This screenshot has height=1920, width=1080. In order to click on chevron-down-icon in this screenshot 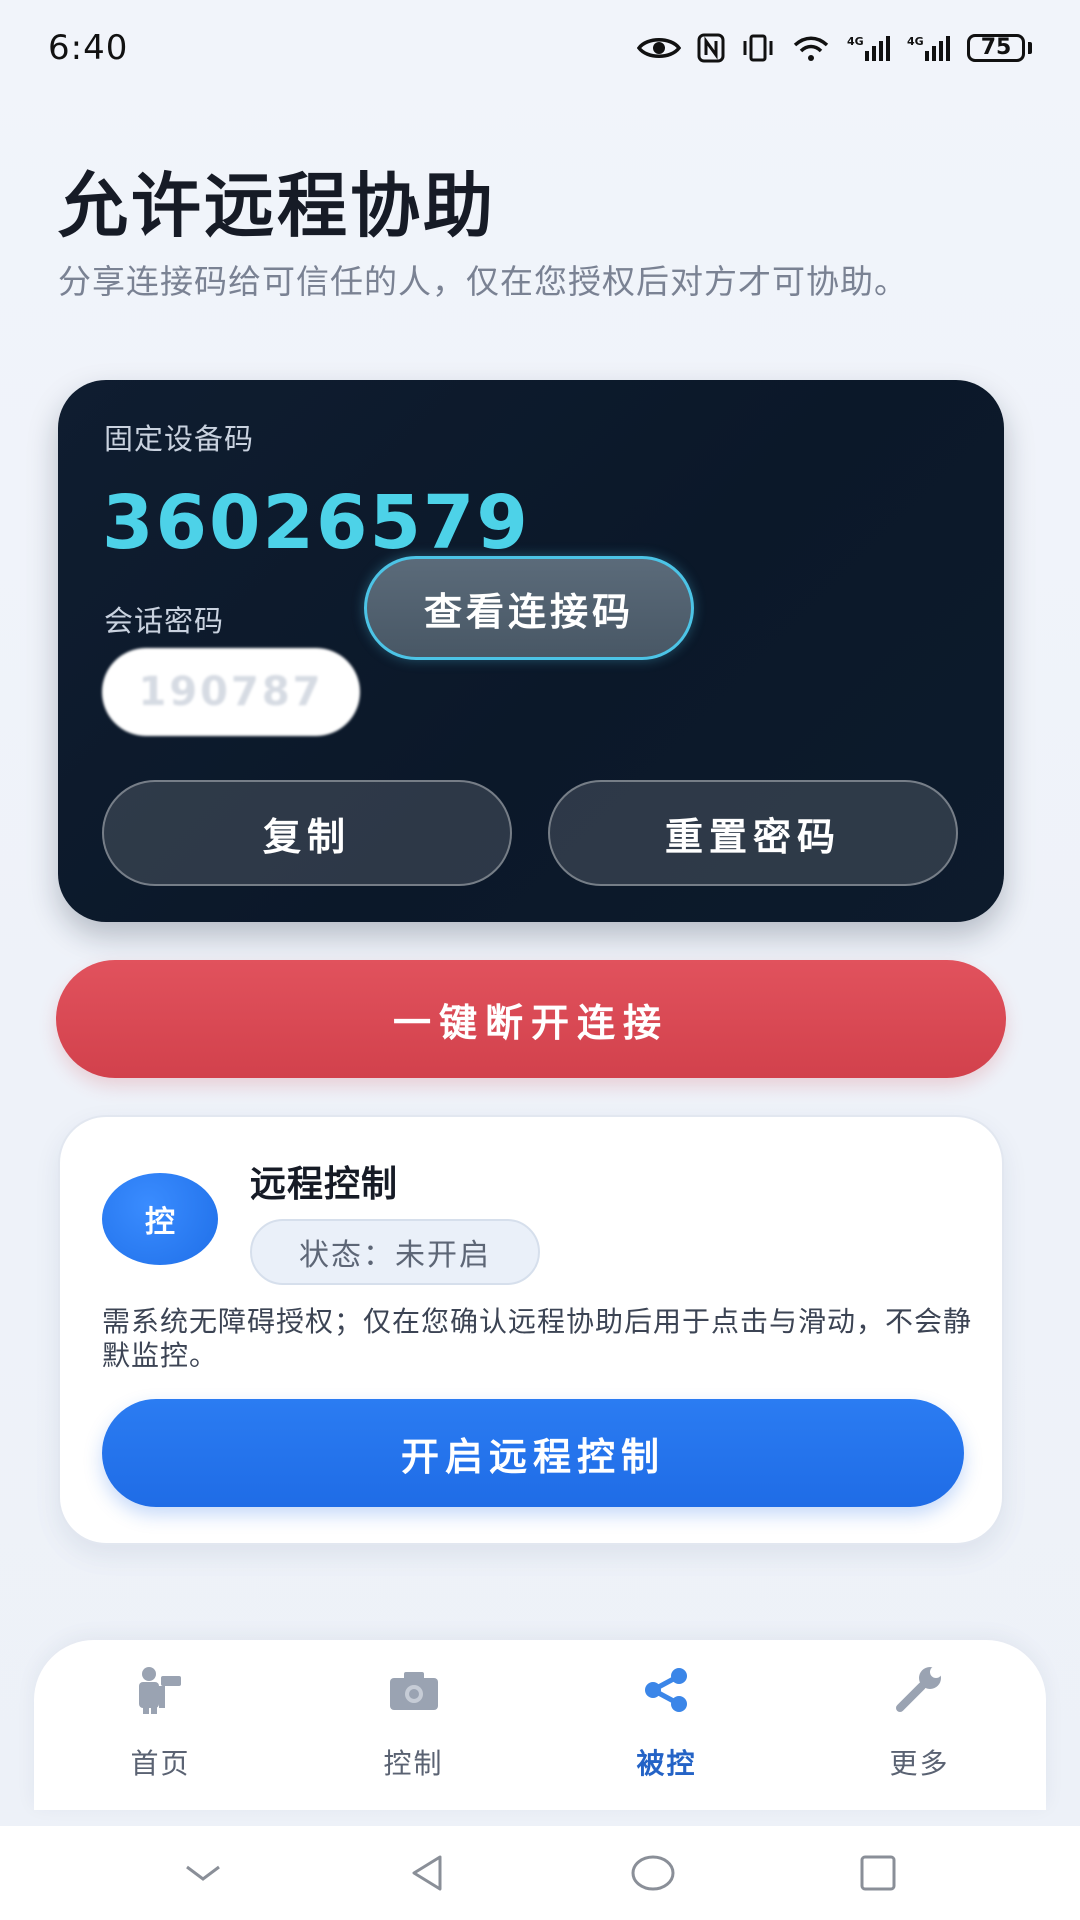, I will do `click(203, 1873)`.